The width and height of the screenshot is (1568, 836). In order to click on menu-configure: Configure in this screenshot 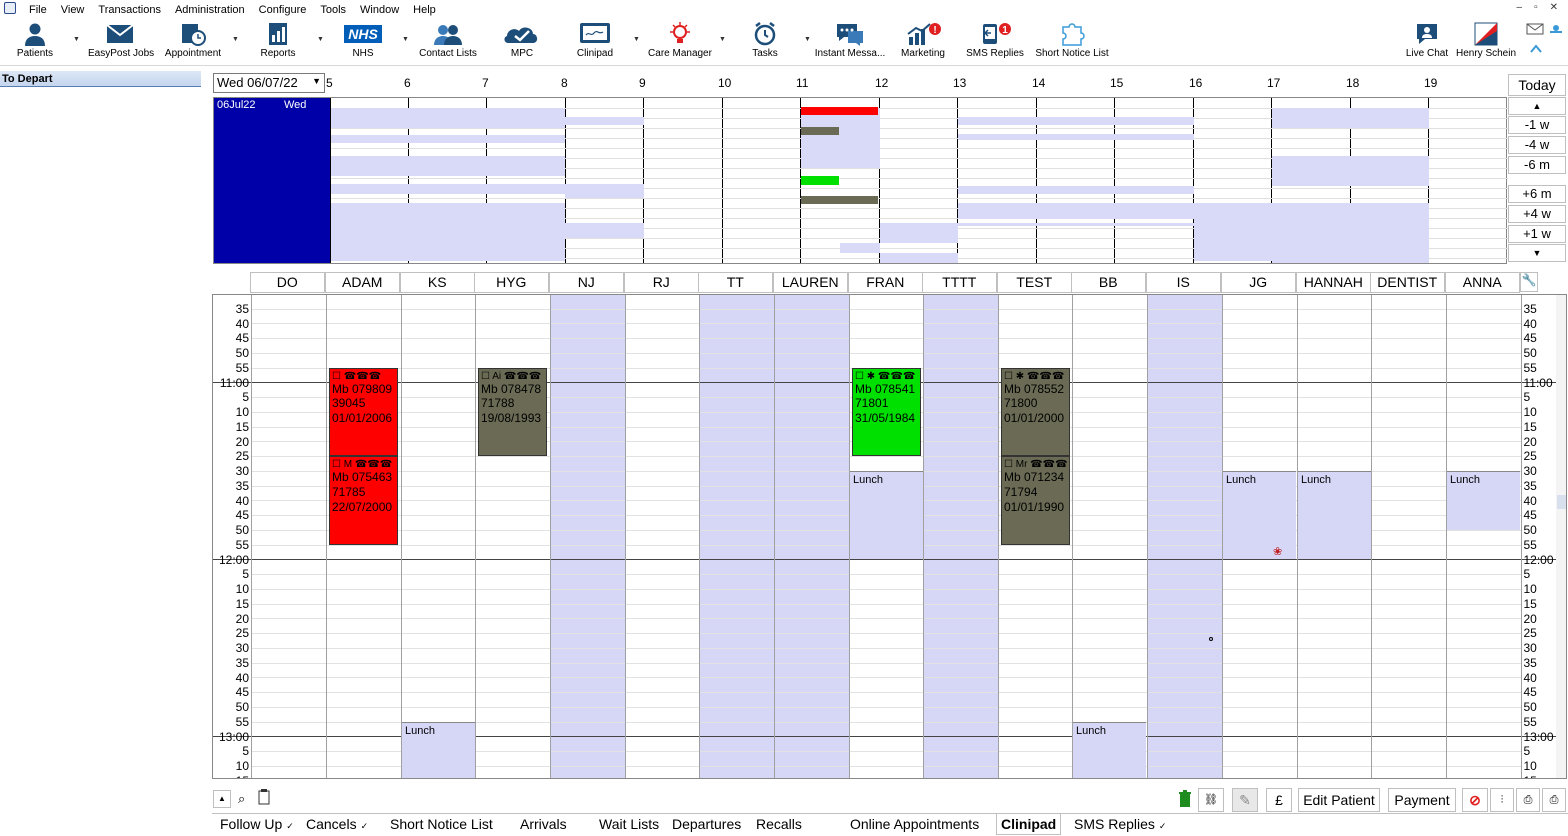, I will do `click(283, 9)`.